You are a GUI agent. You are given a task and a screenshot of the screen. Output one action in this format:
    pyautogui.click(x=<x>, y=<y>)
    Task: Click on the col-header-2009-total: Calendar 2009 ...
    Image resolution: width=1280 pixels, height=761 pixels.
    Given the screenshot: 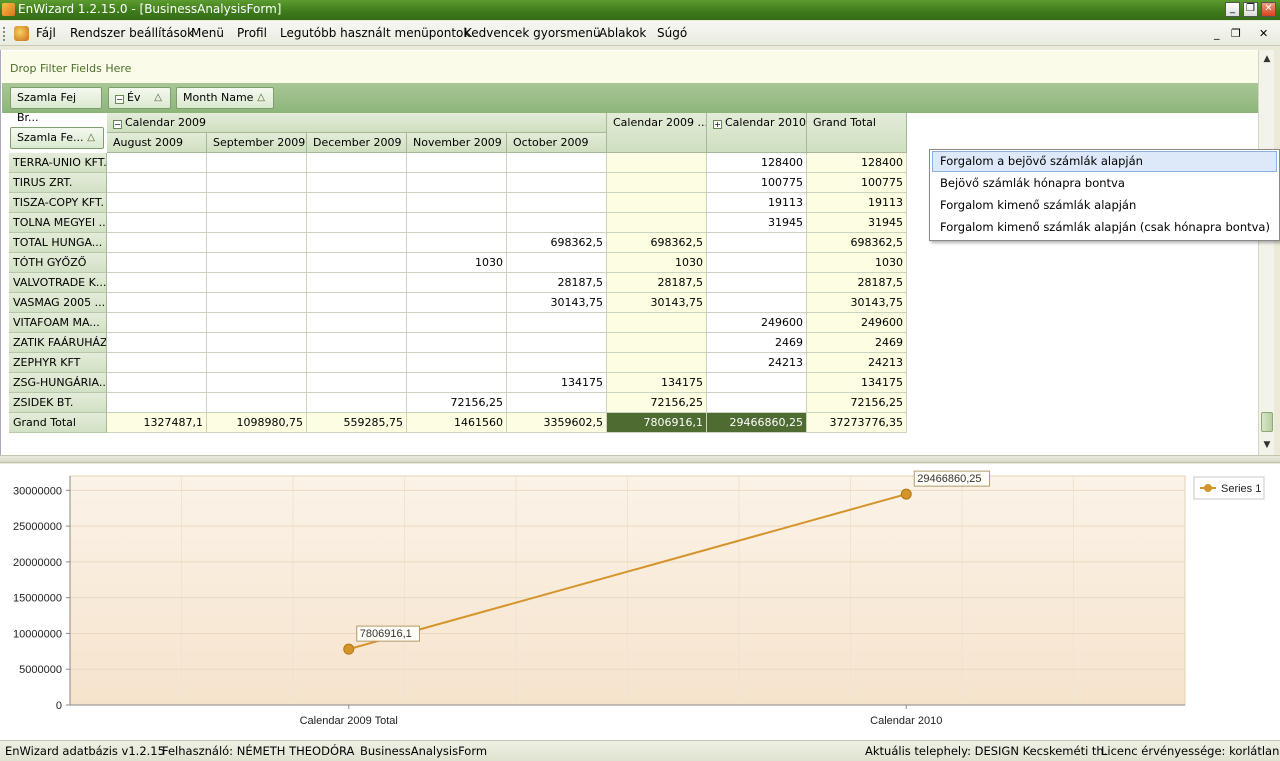 What is the action you would take?
    pyautogui.click(x=657, y=133)
    